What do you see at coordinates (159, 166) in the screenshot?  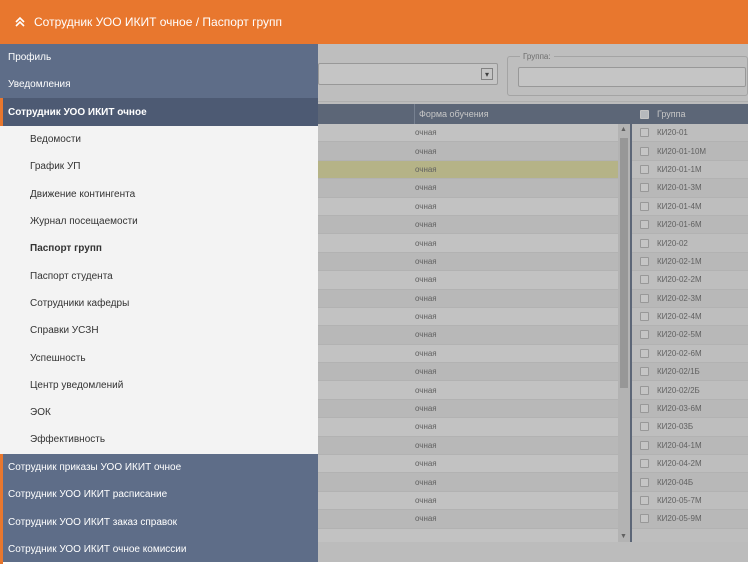 I see `submenu-item: График УП` at bounding box center [159, 166].